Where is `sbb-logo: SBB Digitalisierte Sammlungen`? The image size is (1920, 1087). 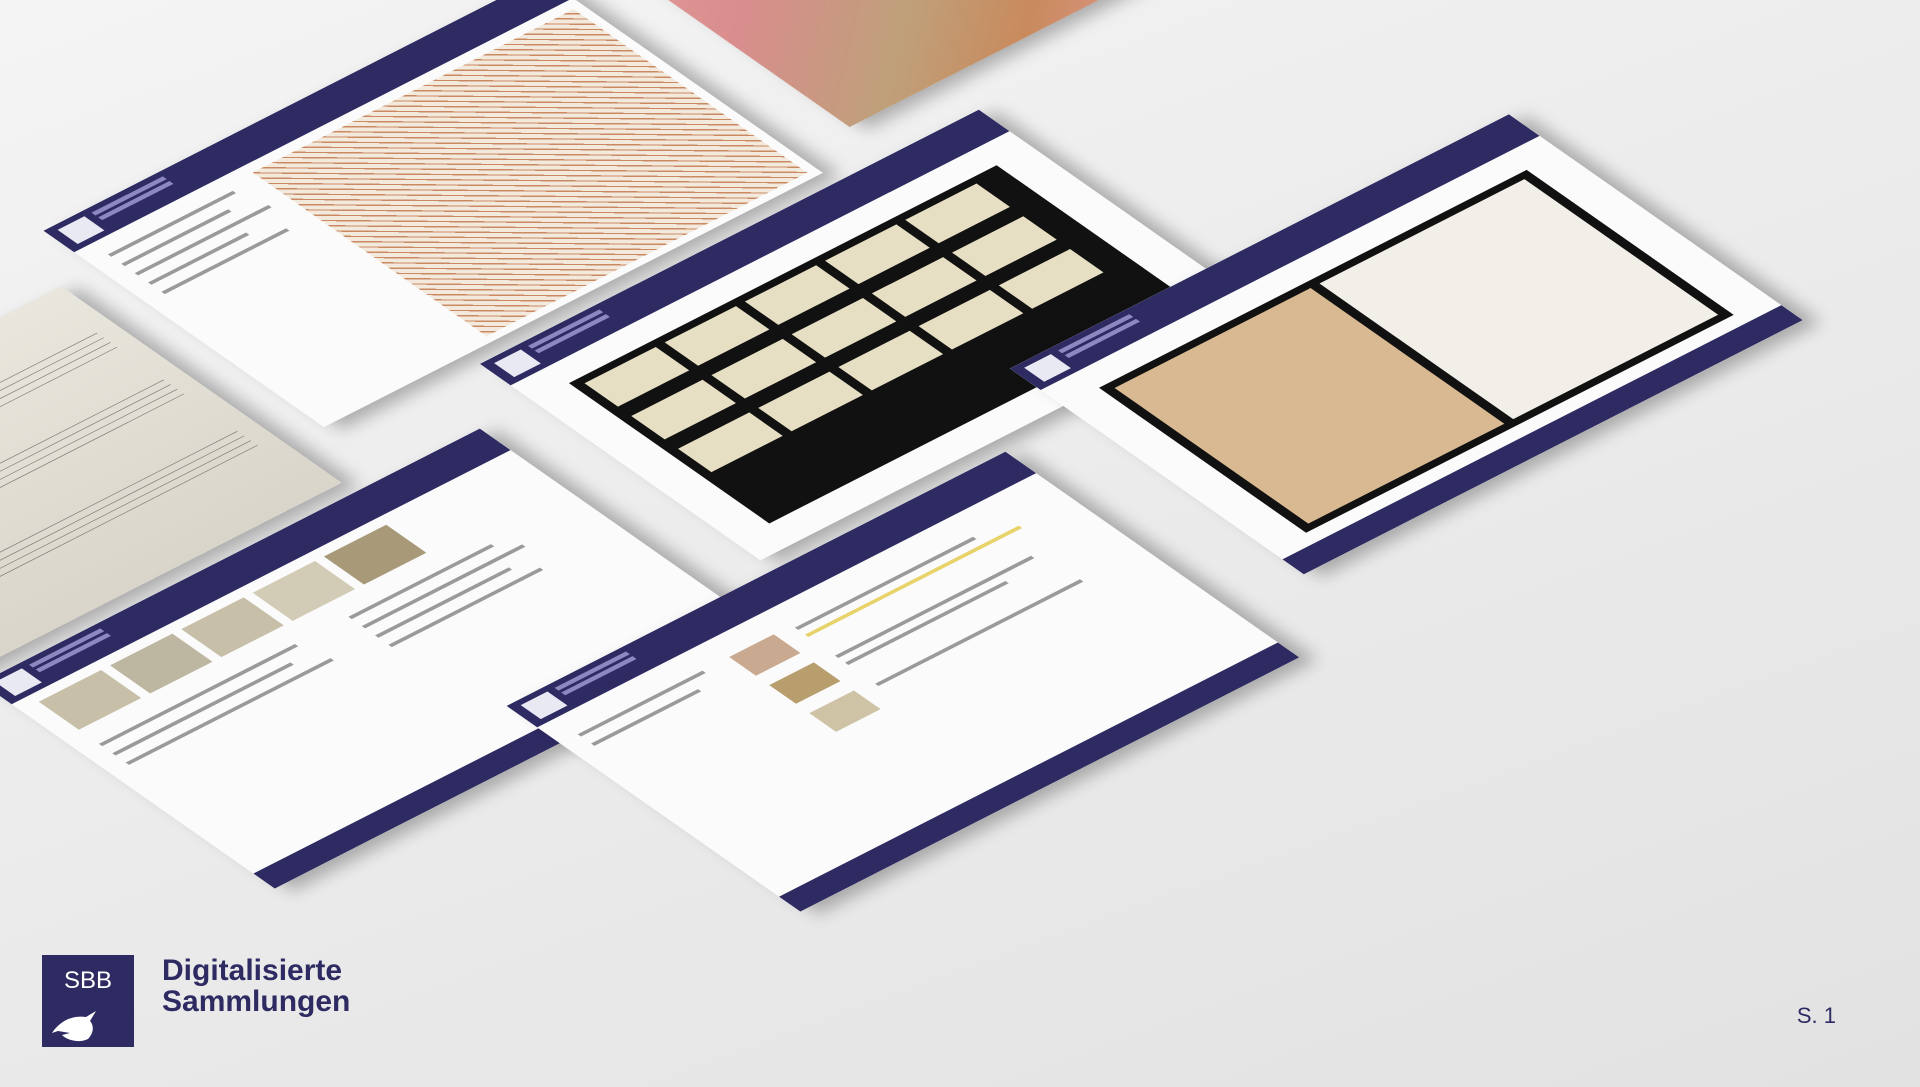 sbb-logo: SBB Digitalisierte Sammlungen is located at coordinates (252, 1005).